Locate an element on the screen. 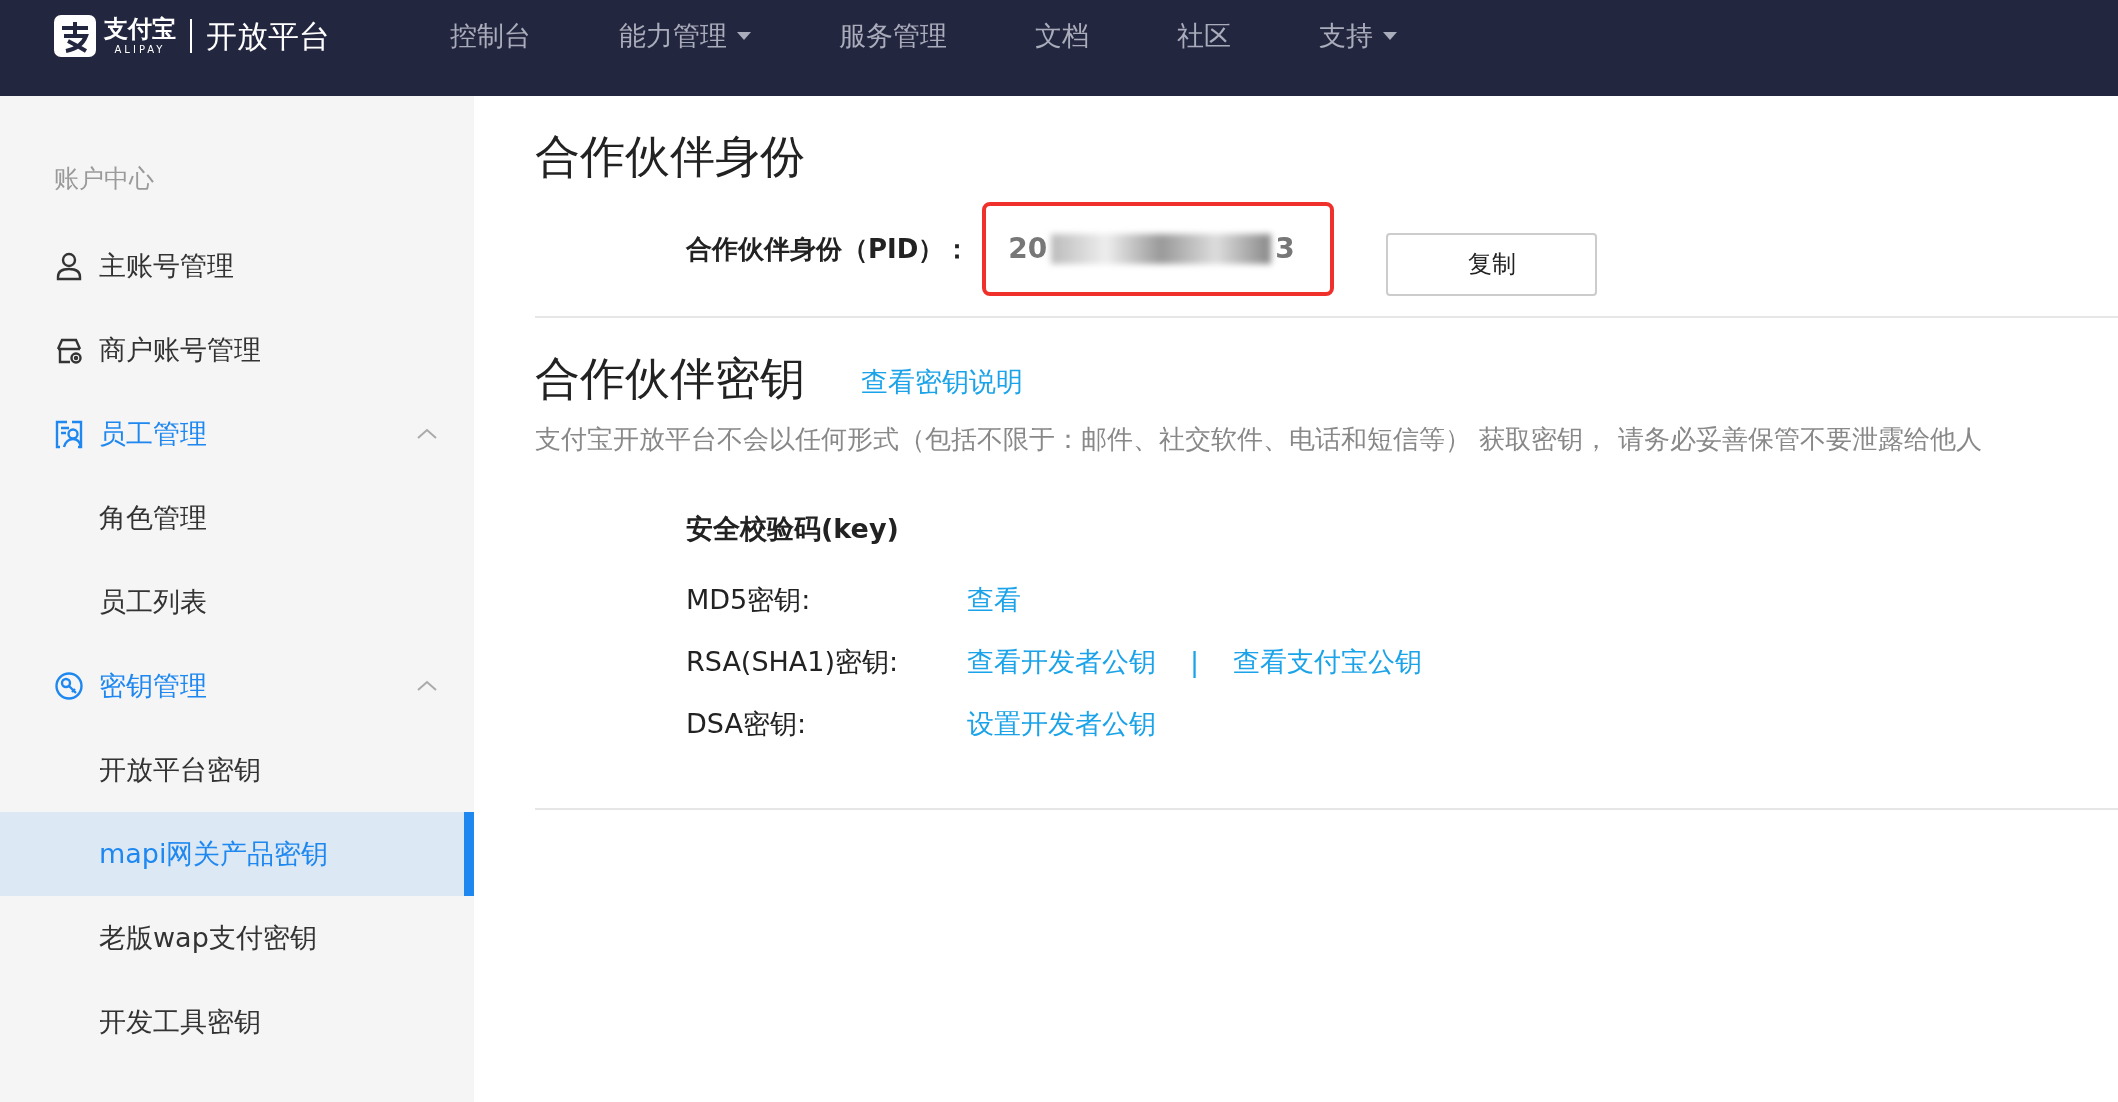  key-section-title: 安全校验码(key) is located at coordinates (793, 529).